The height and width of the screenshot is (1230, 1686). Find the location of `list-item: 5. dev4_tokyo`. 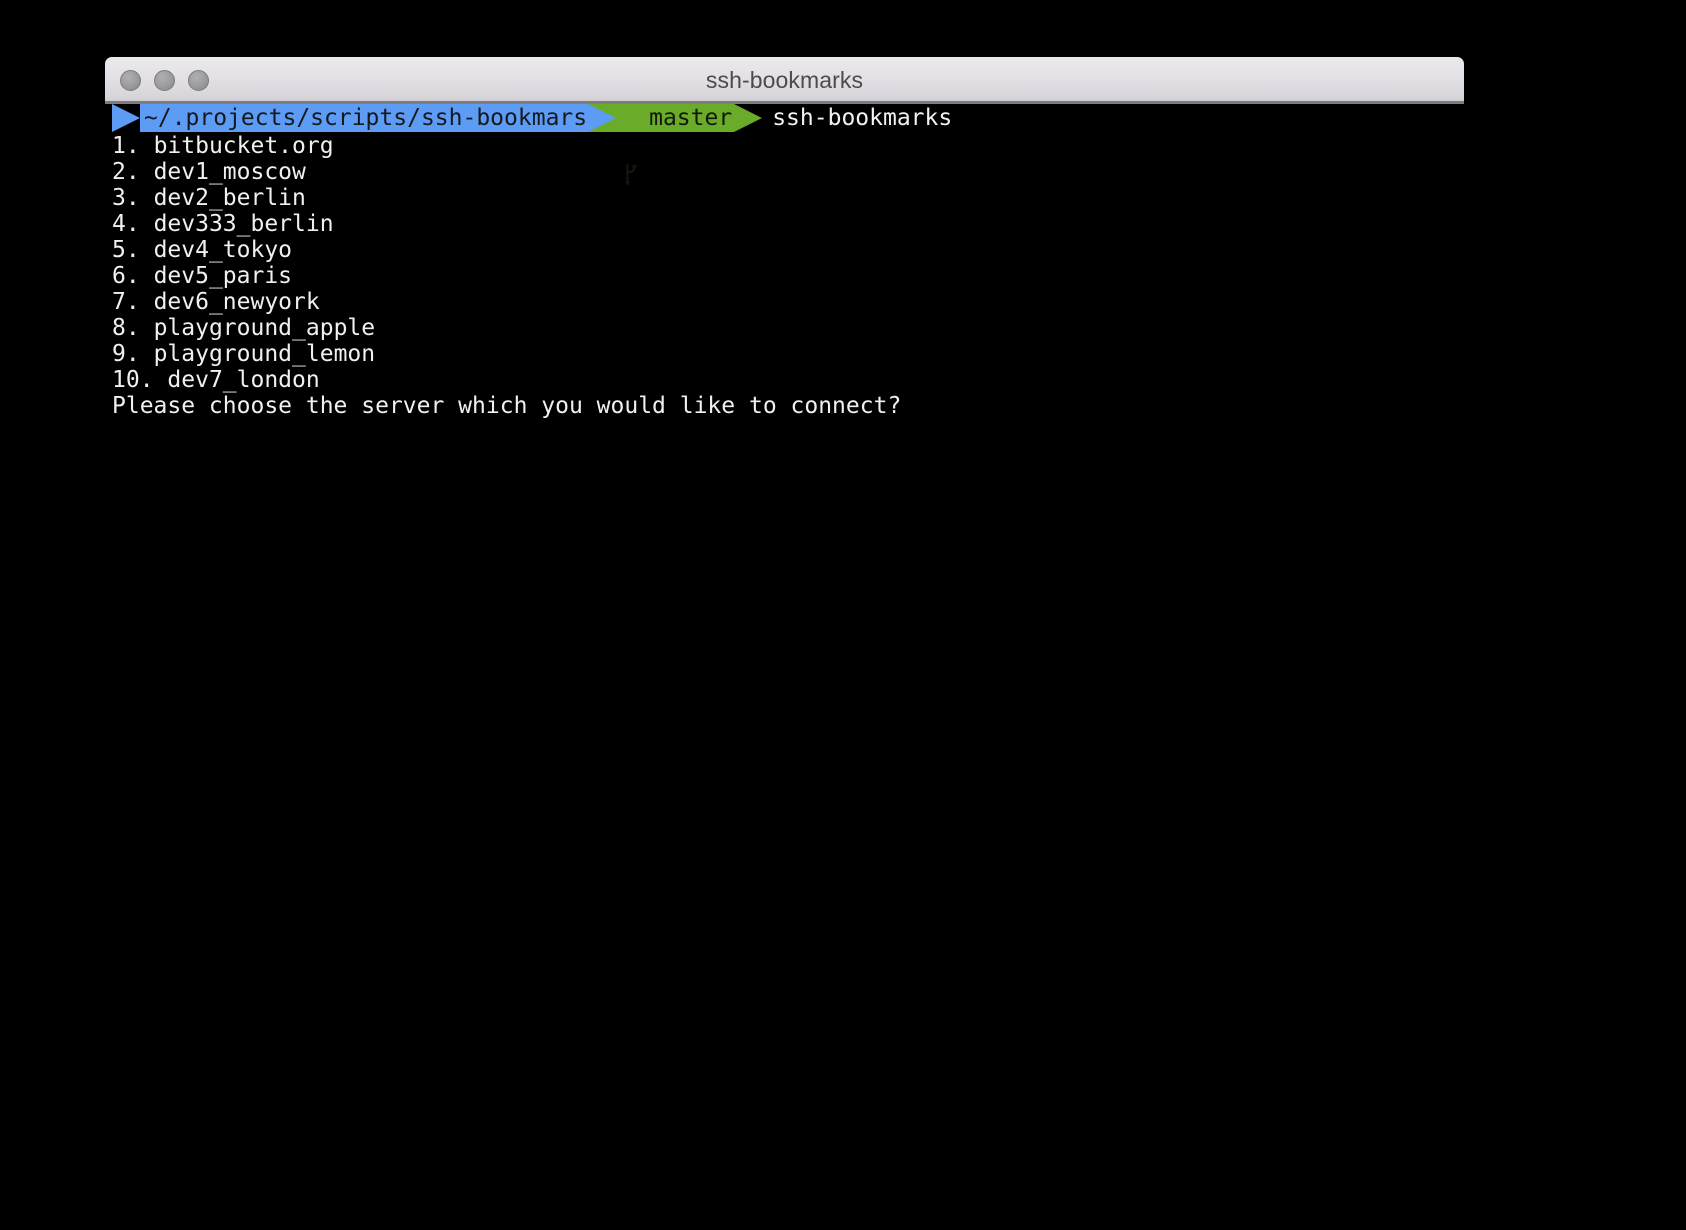

list-item: 5. dev4_tokyo is located at coordinates (506, 250).